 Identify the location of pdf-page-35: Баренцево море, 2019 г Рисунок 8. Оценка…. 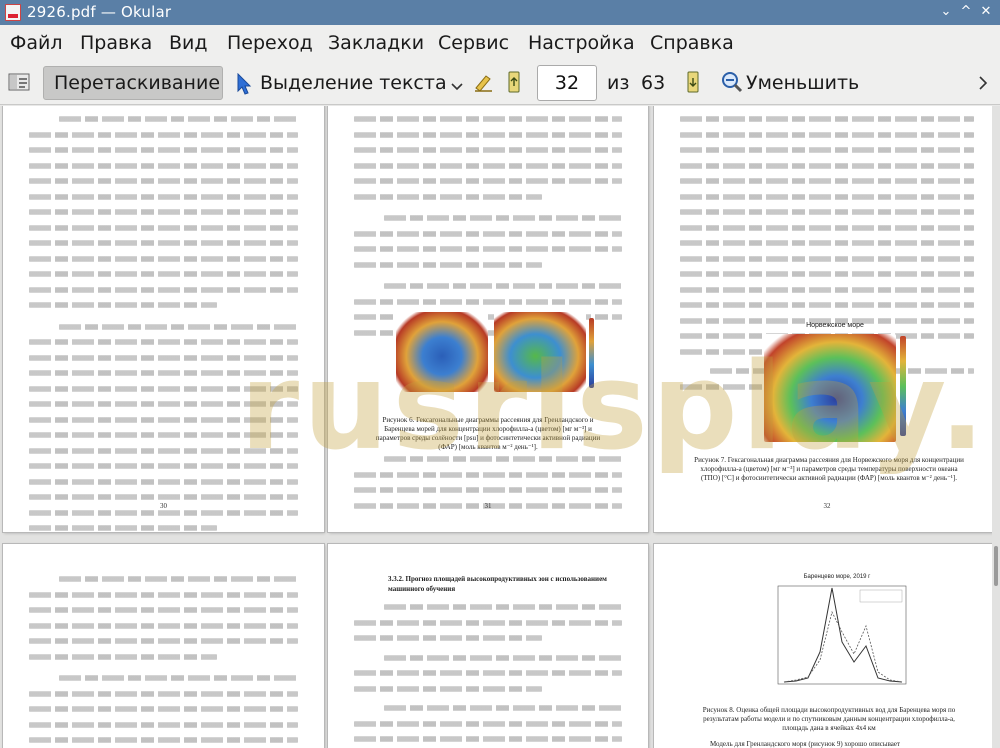
(827, 646).